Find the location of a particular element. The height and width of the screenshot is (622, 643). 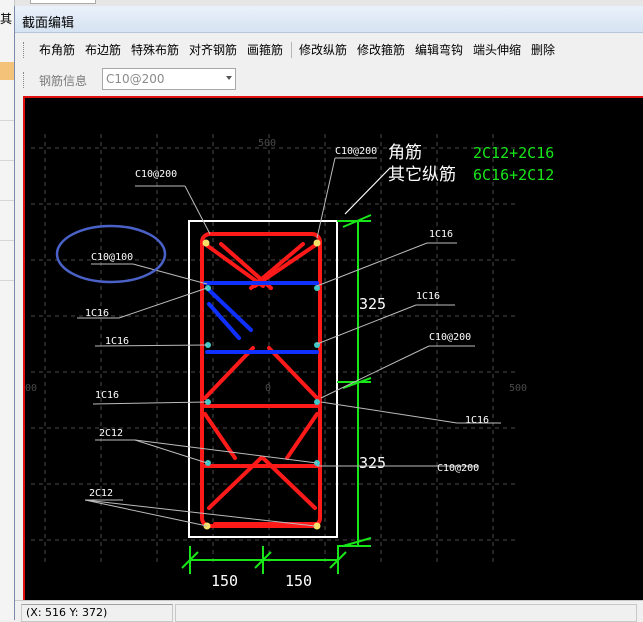

special-rebar-button: 特殊布筋 is located at coordinates (155, 50).